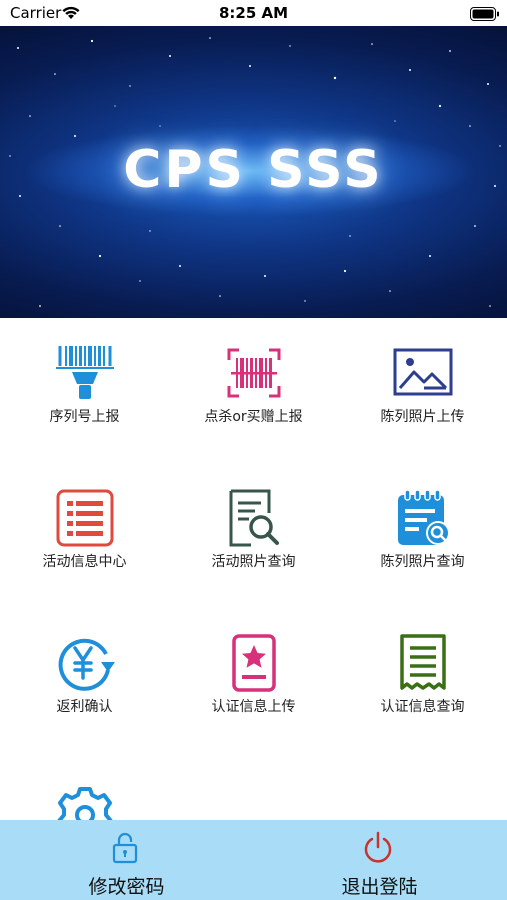  I want to click on yuan-refresh-icon, so click(85, 663).